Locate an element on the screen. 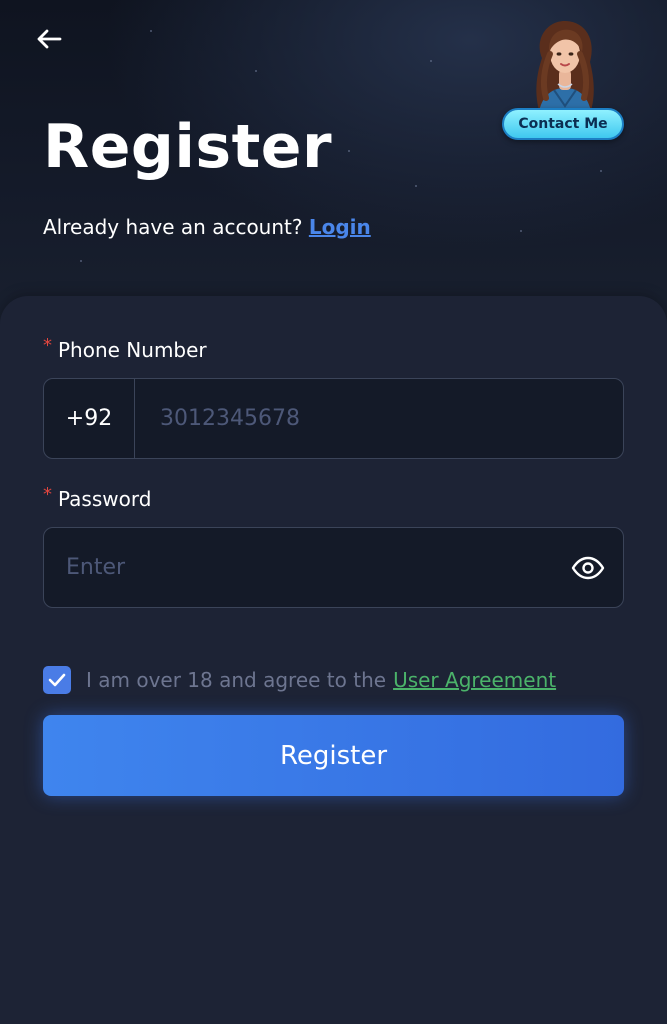 This screenshot has width=667, height=1024. phone-label: * Phone Number is located at coordinates (125, 348).